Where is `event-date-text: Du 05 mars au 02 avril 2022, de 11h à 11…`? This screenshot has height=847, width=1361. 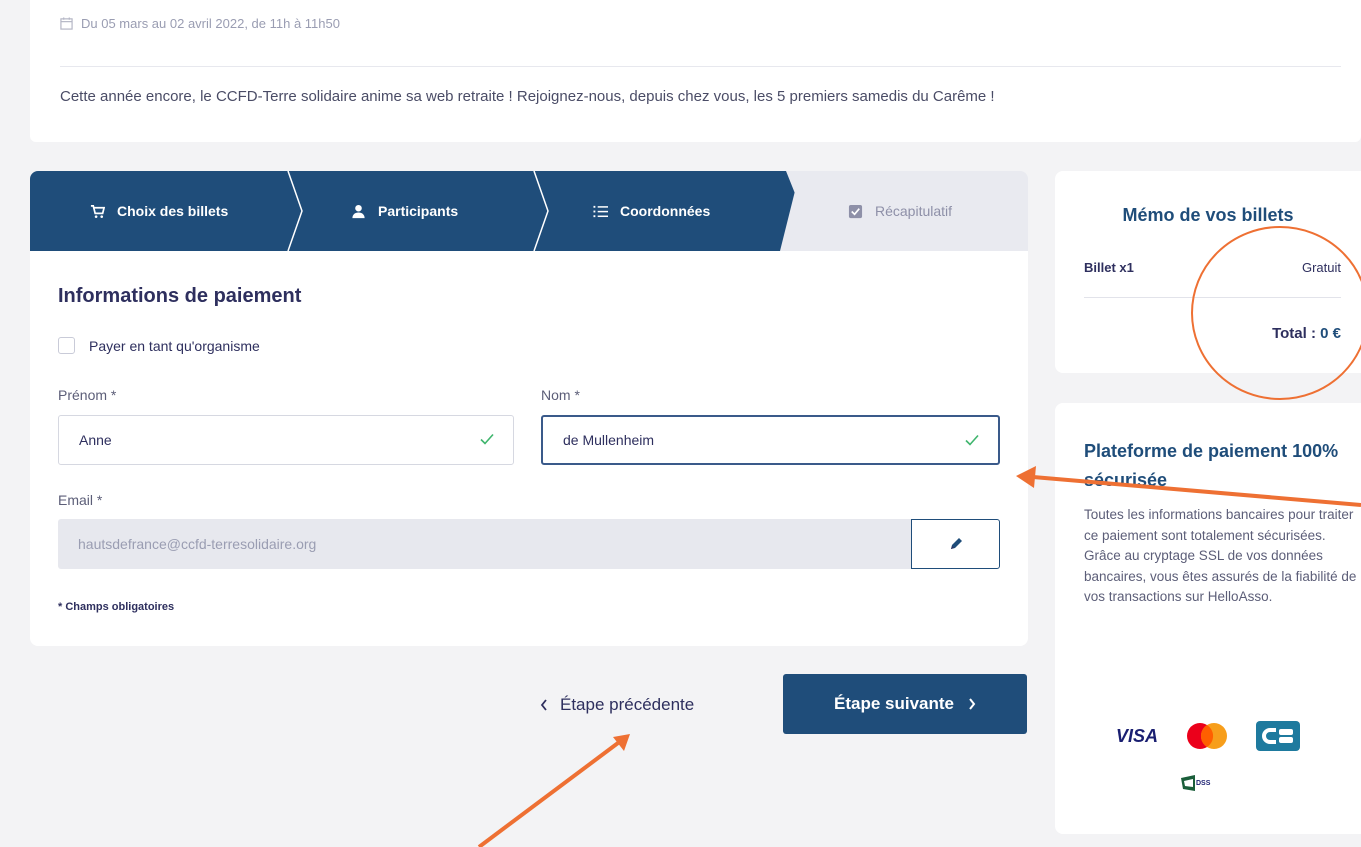 event-date-text: Du 05 mars au 02 avril 2022, de 11h à 11… is located at coordinates (210, 23).